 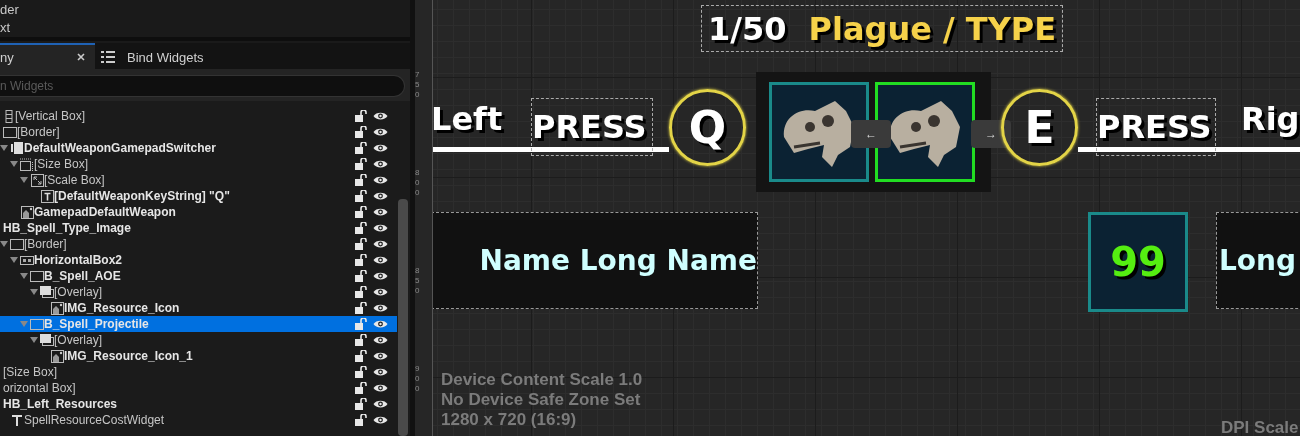 I want to click on tree-item: IMG_Resource_Icon, so click(x=198, y=308).